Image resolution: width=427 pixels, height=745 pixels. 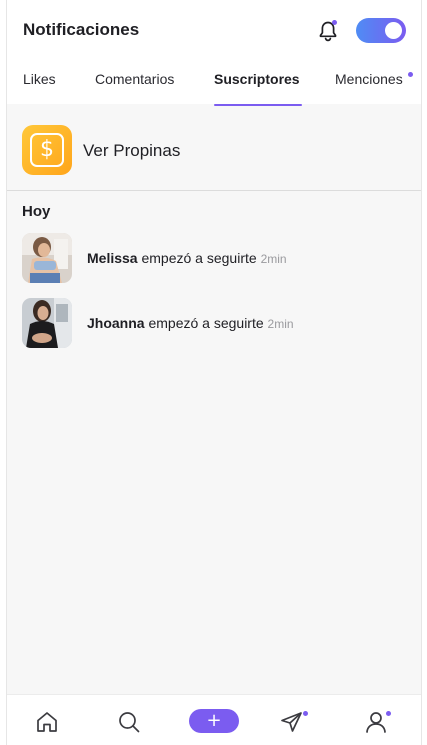 What do you see at coordinates (81, 29) in the screenshot?
I see `page-title: Notificaciones` at bounding box center [81, 29].